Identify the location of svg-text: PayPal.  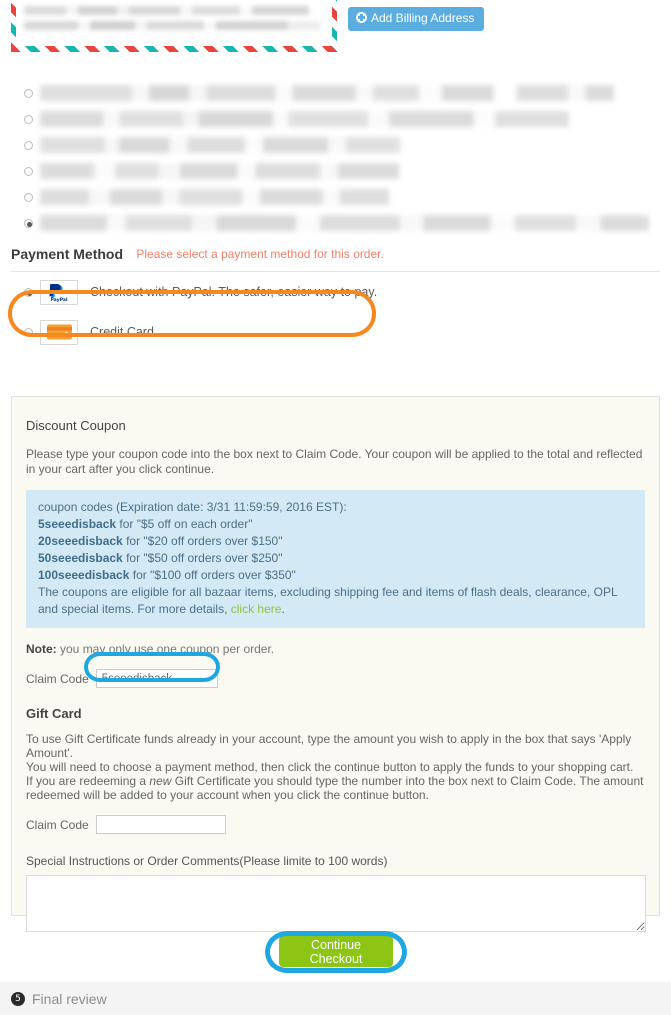
(59, 299).